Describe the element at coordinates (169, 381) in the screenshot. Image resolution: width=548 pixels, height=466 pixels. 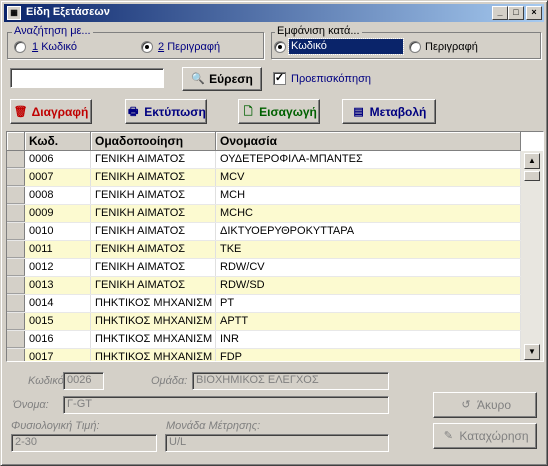
I see `group-label: Ομάδα:` at that location.